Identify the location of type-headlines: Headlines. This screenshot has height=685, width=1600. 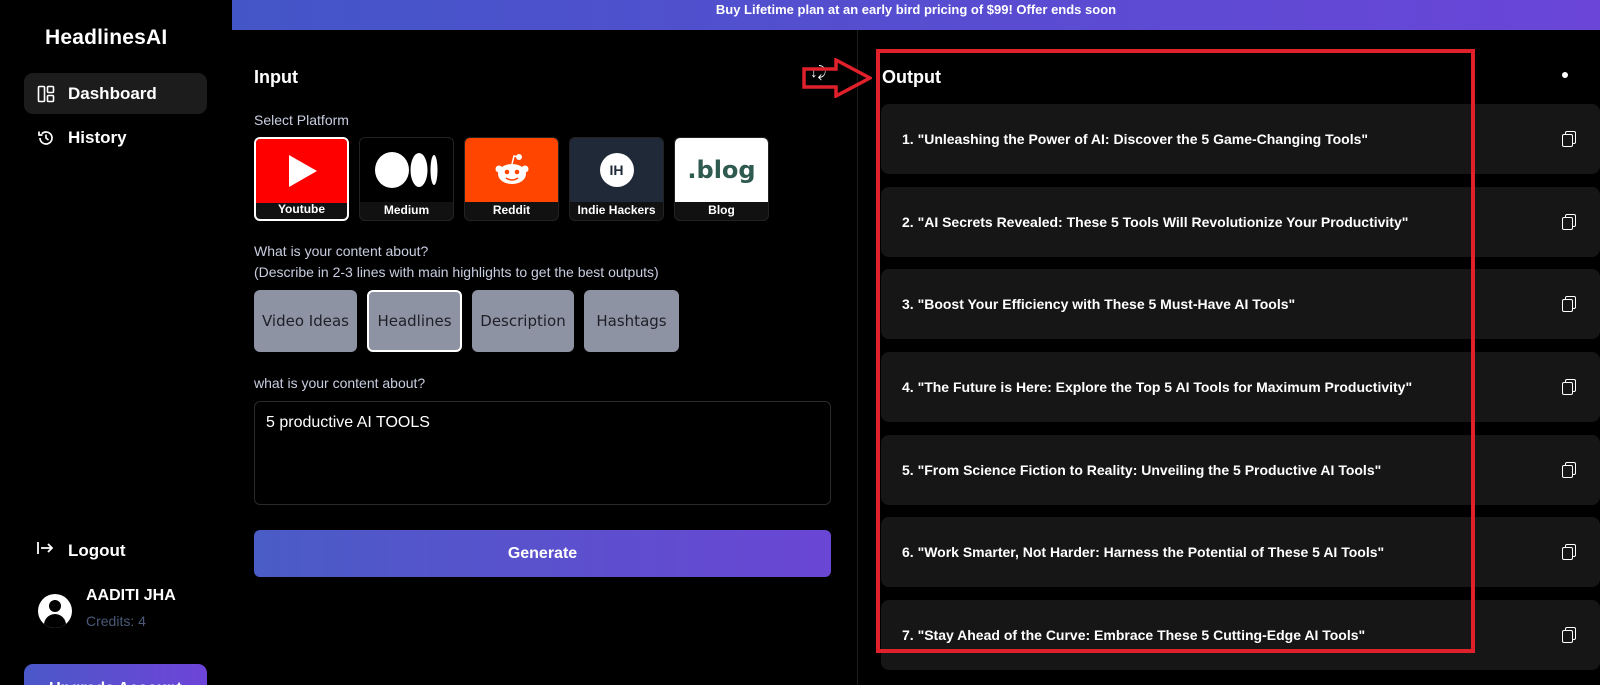
(414, 321).